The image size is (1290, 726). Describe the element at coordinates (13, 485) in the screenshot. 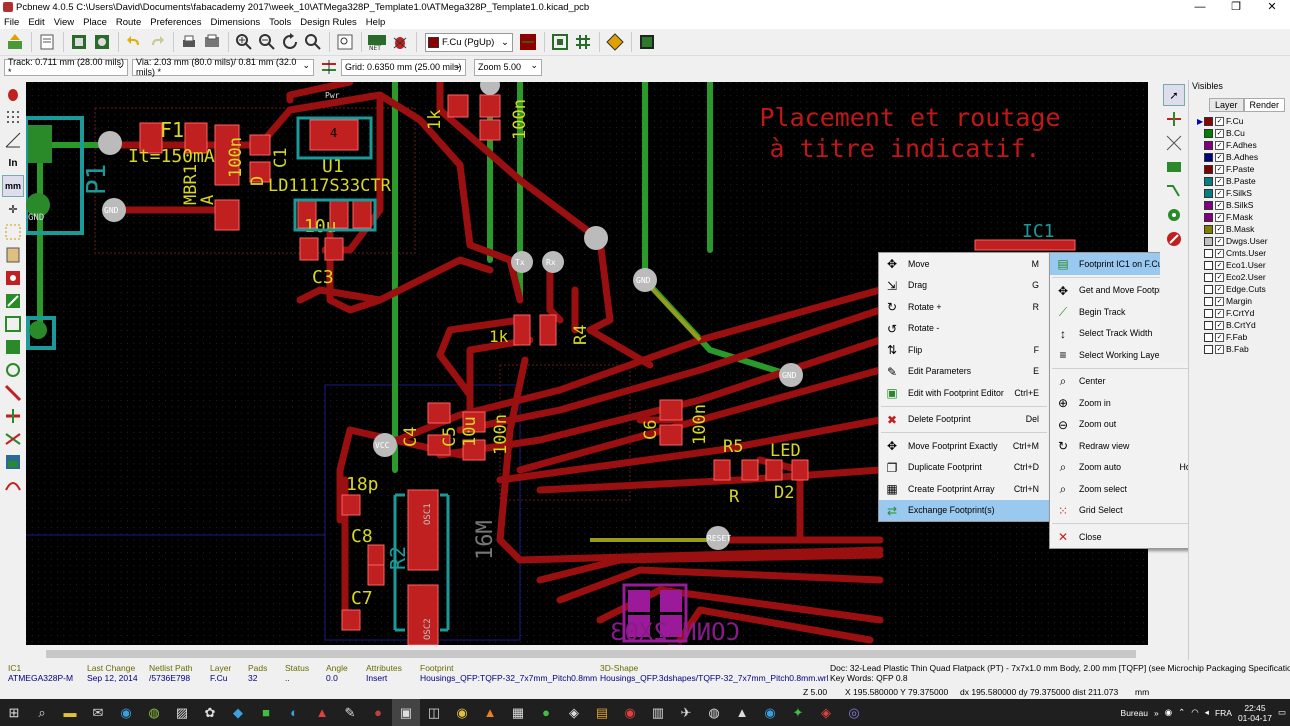

I see `microwave-tools-icon` at that location.